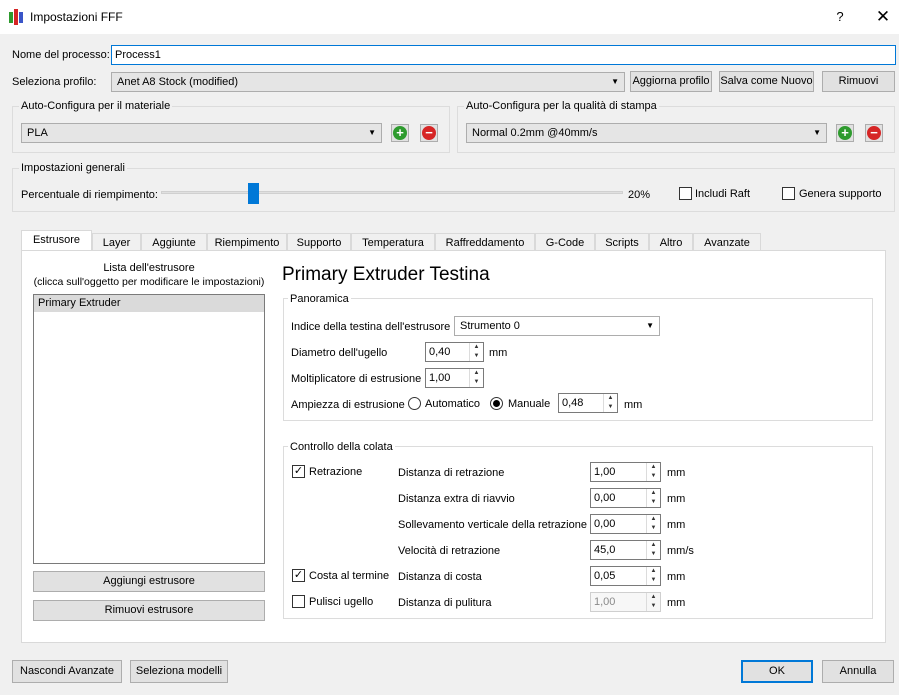 The image size is (899, 695). I want to click on add-material-button: +, so click(400, 133).